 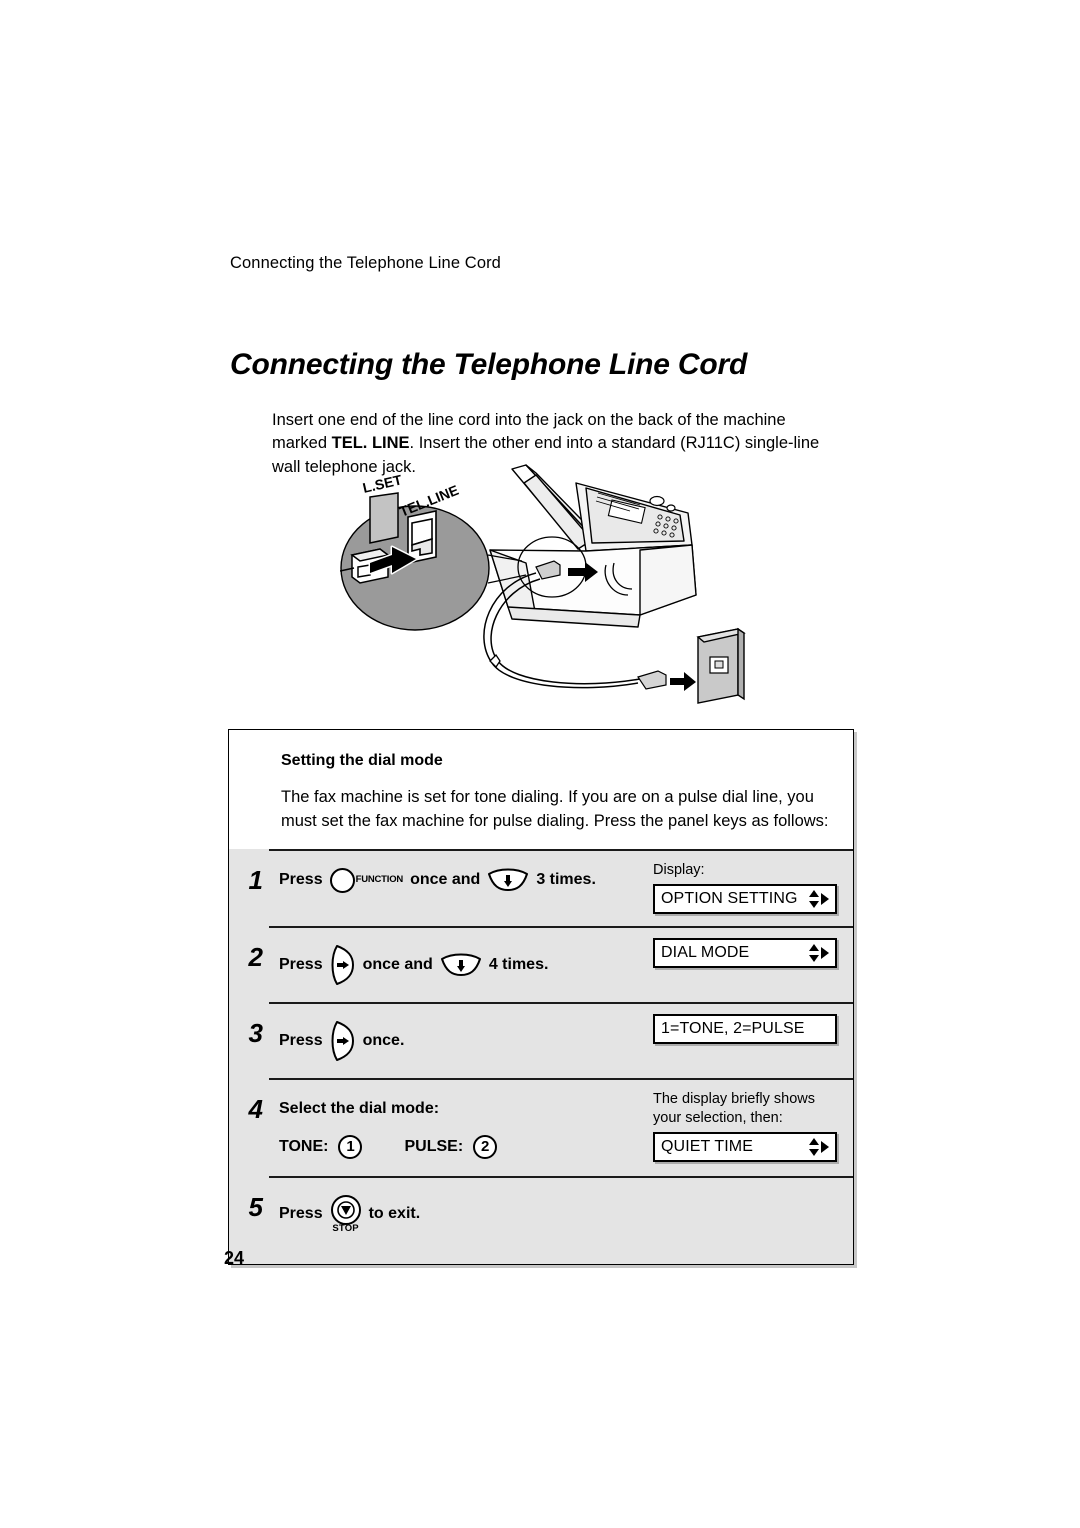 I want to click on lcd-text: QUIET TIME, so click(x=707, y=1146).